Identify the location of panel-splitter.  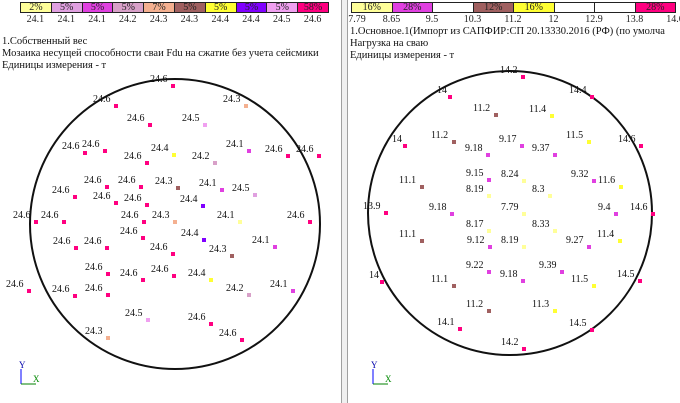
(344, 201).